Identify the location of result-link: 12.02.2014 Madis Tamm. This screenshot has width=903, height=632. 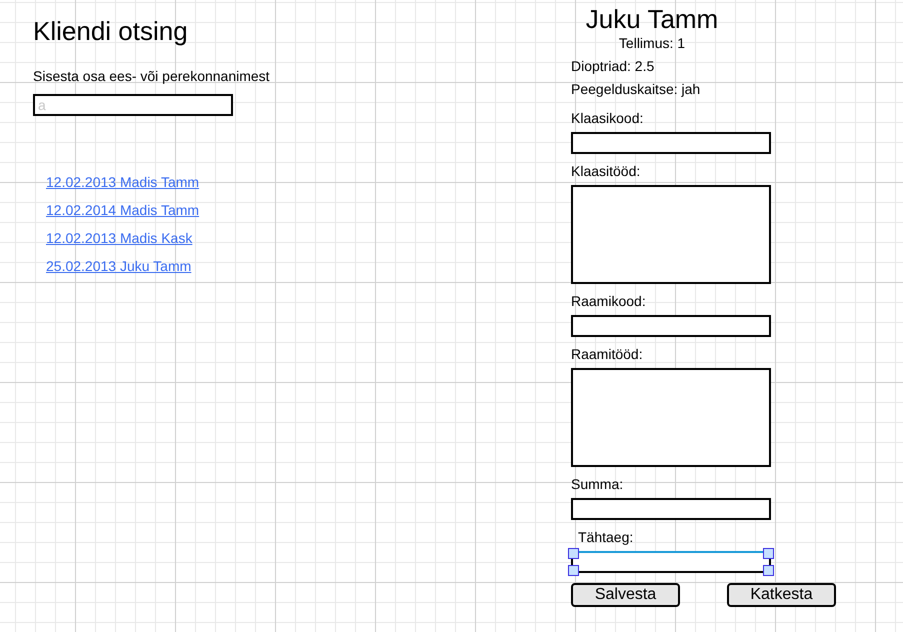
(123, 210).